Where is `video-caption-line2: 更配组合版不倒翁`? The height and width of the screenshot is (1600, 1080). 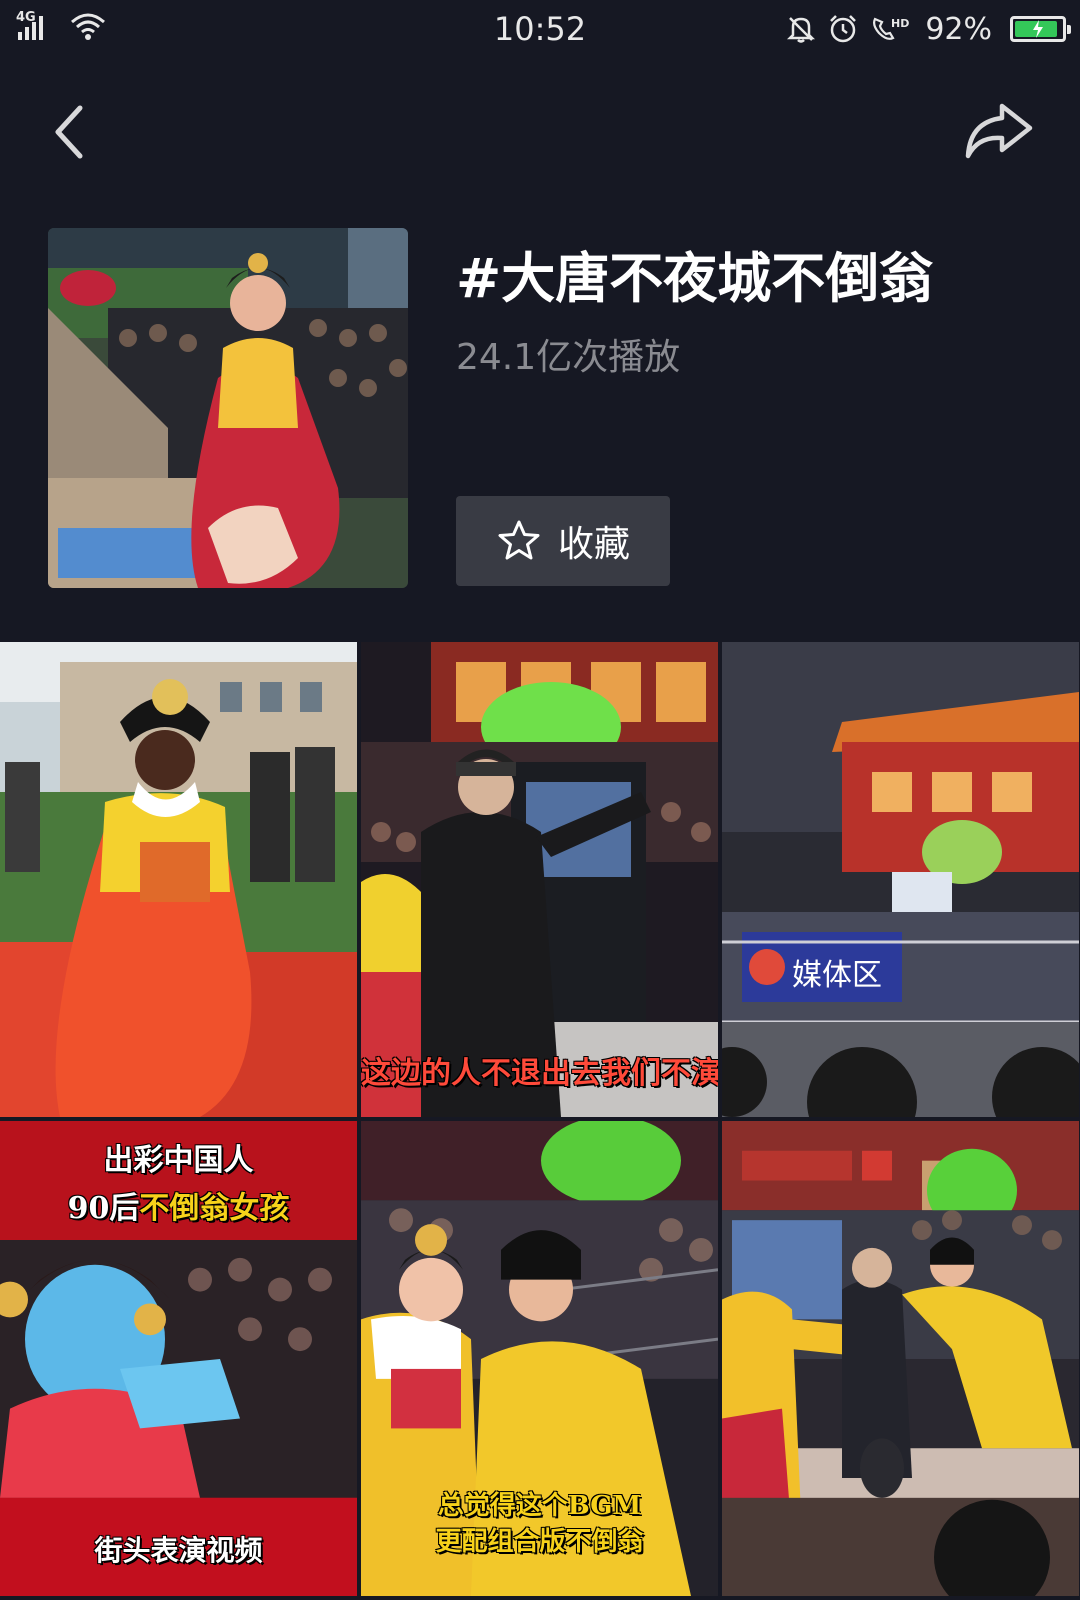 video-caption-line2: 更配组合版不倒翁 is located at coordinates (539, 1542).